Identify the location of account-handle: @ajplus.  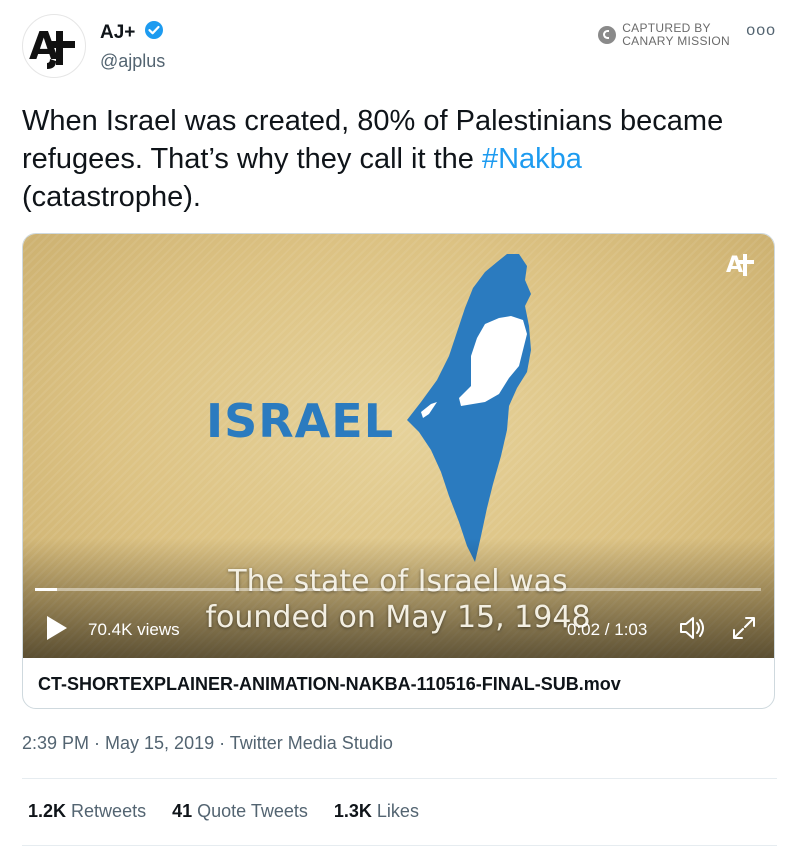
(132, 61).